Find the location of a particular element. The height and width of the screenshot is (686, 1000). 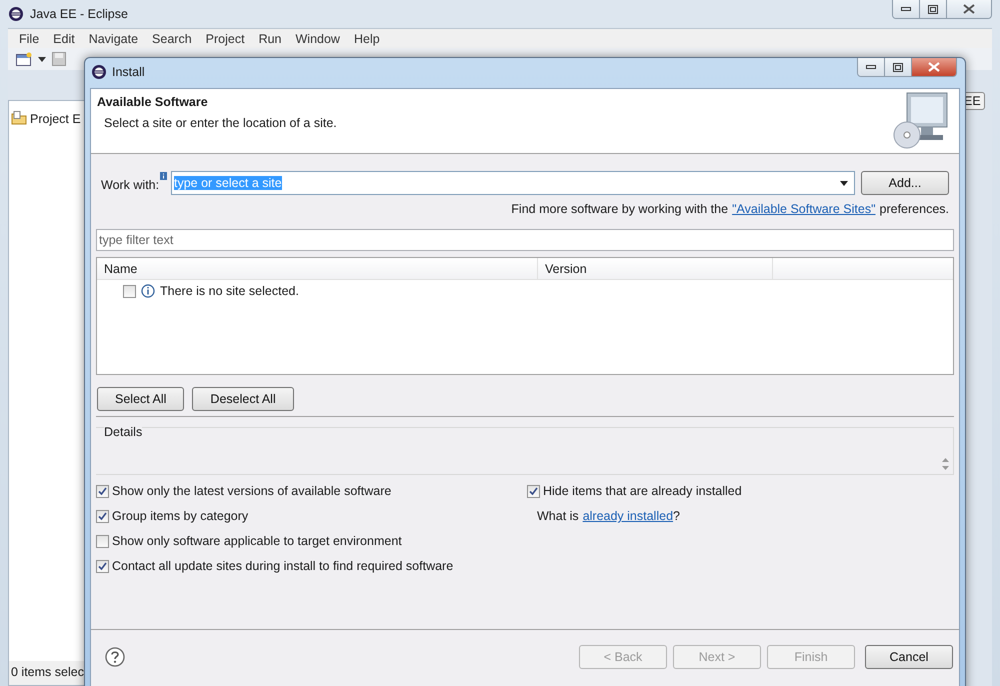

wizard-button: Cancel is located at coordinates (909, 656).